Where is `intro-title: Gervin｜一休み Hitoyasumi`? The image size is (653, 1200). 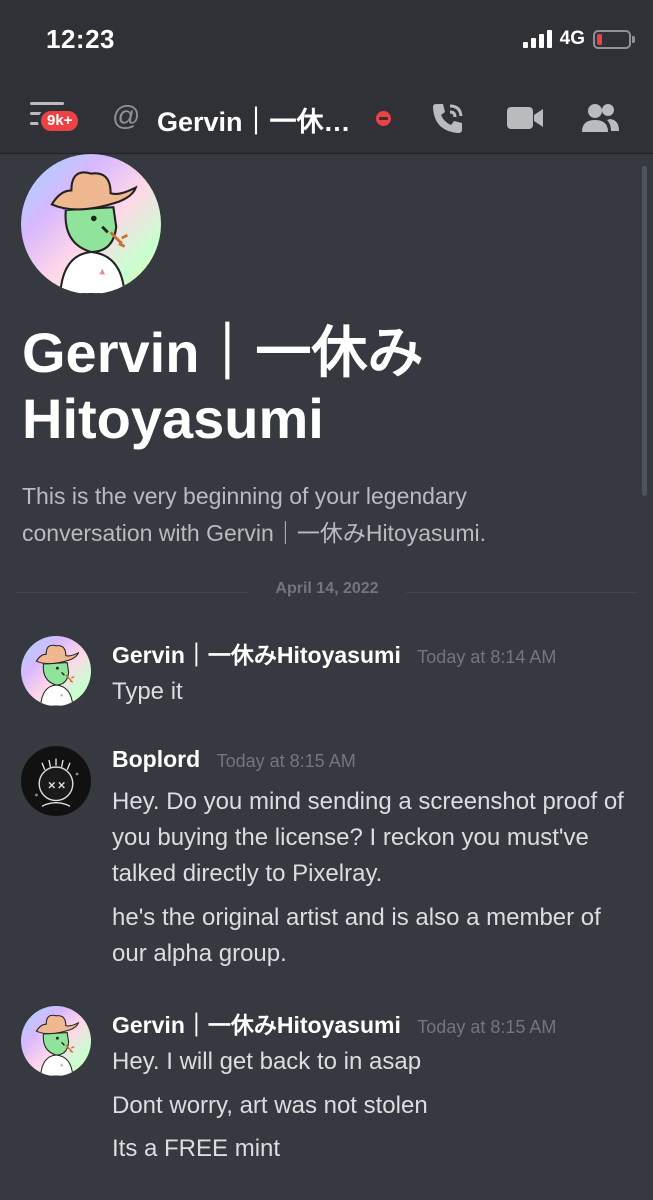
intro-title: Gervin｜一休み Hitoyasumi is located at coordinates (223, 385).